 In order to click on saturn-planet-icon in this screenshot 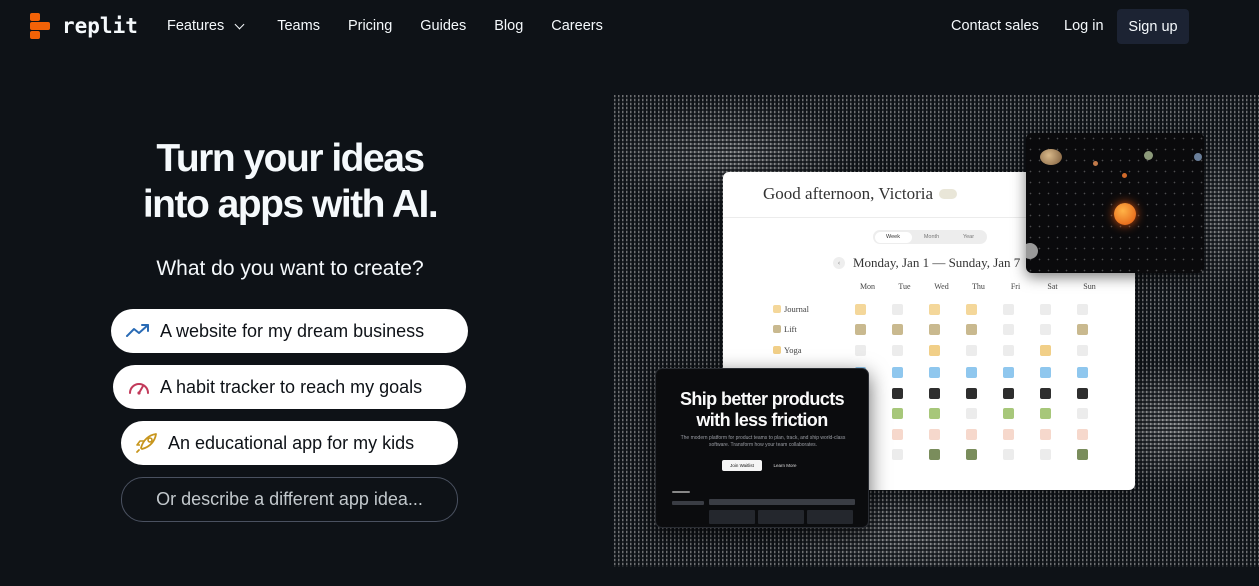, I will do `click(1051, 157)`.